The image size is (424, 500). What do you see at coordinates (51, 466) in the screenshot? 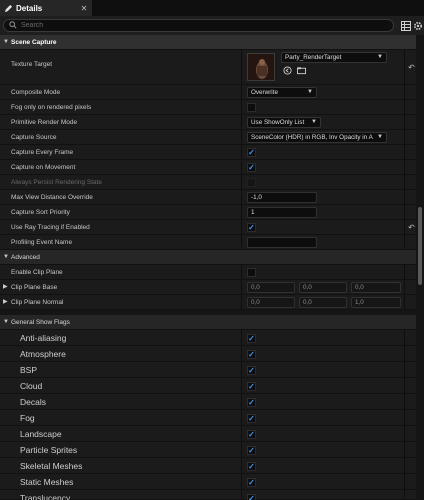
I see `show-flag-label: Skeletal Meshes` at bounding box center [51, 466].